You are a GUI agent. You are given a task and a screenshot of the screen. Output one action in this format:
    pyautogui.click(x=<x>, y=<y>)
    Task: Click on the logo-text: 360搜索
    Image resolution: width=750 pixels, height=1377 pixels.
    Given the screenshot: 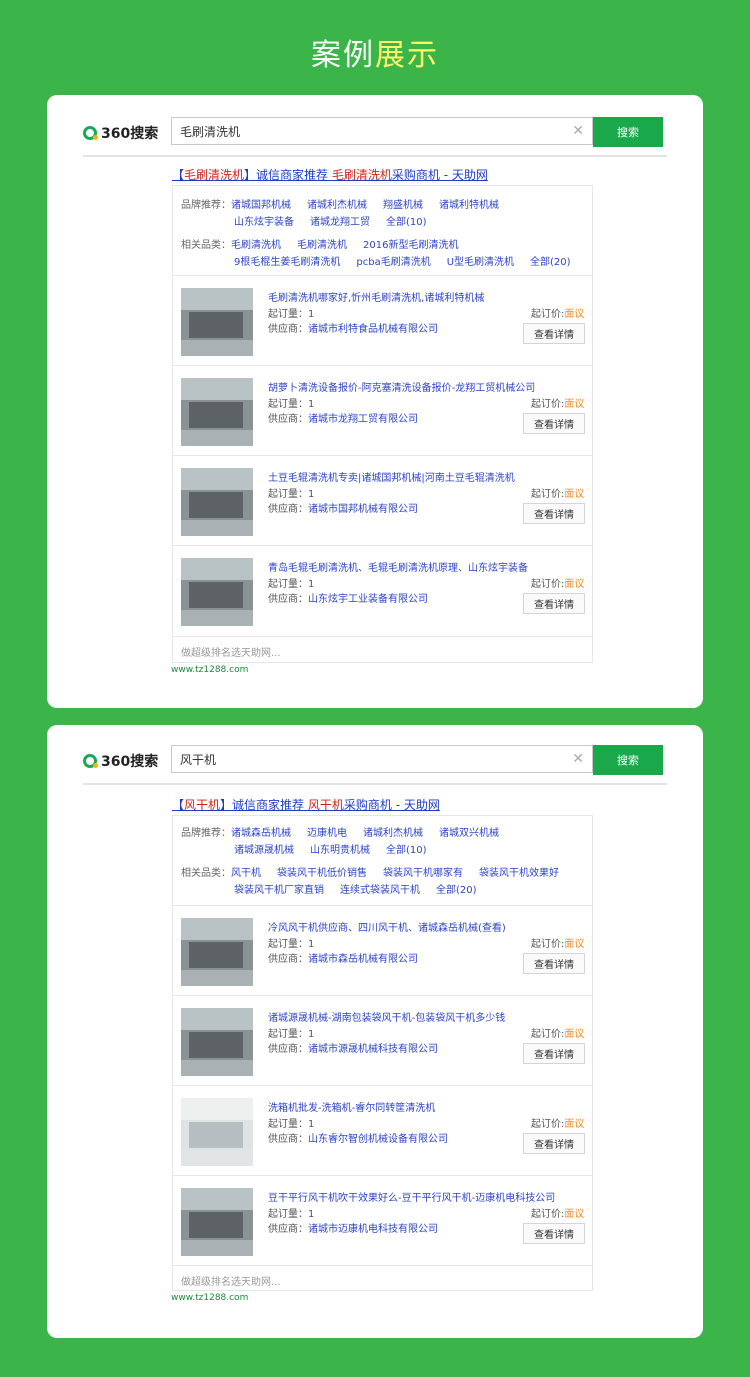 What is the action you would take?
    pyautogui.click(x=130, y=762)
    